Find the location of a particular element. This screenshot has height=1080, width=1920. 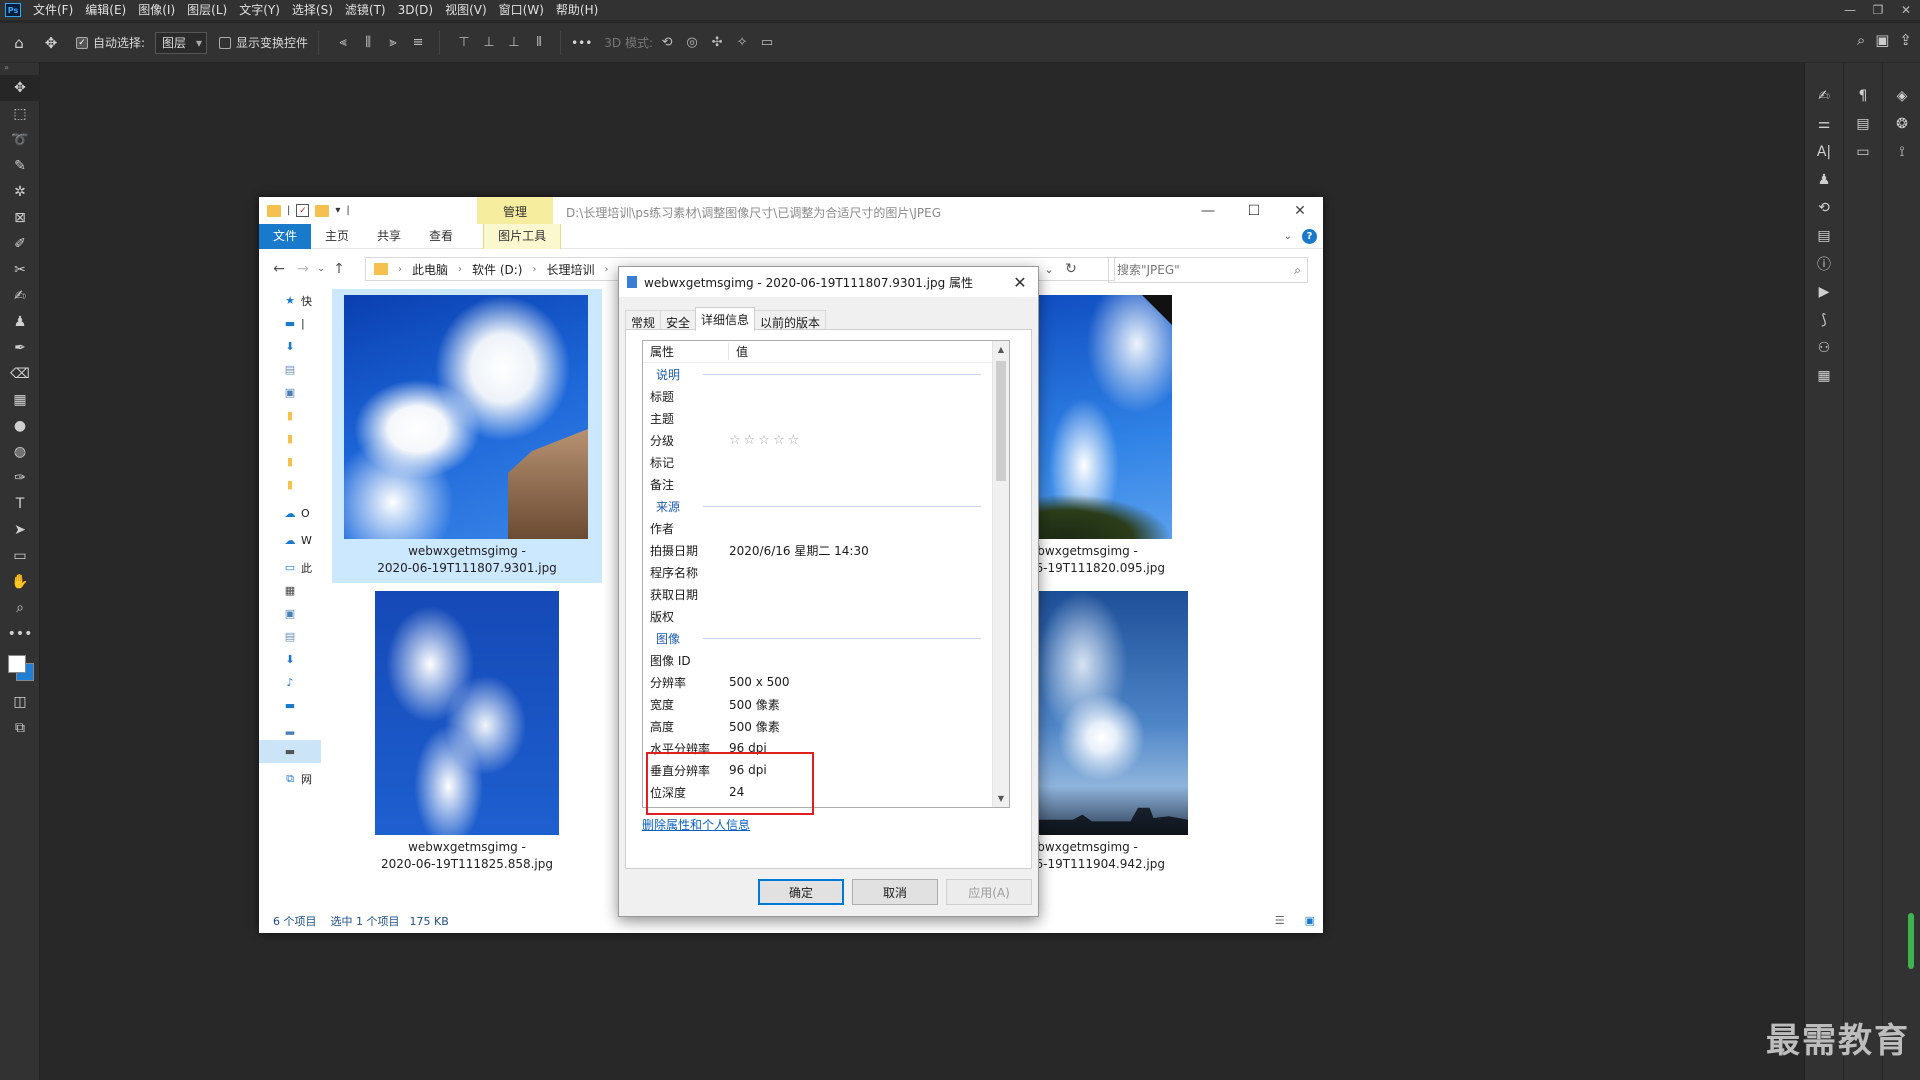

character-icon: A| is located at coordinates (1824, 152).